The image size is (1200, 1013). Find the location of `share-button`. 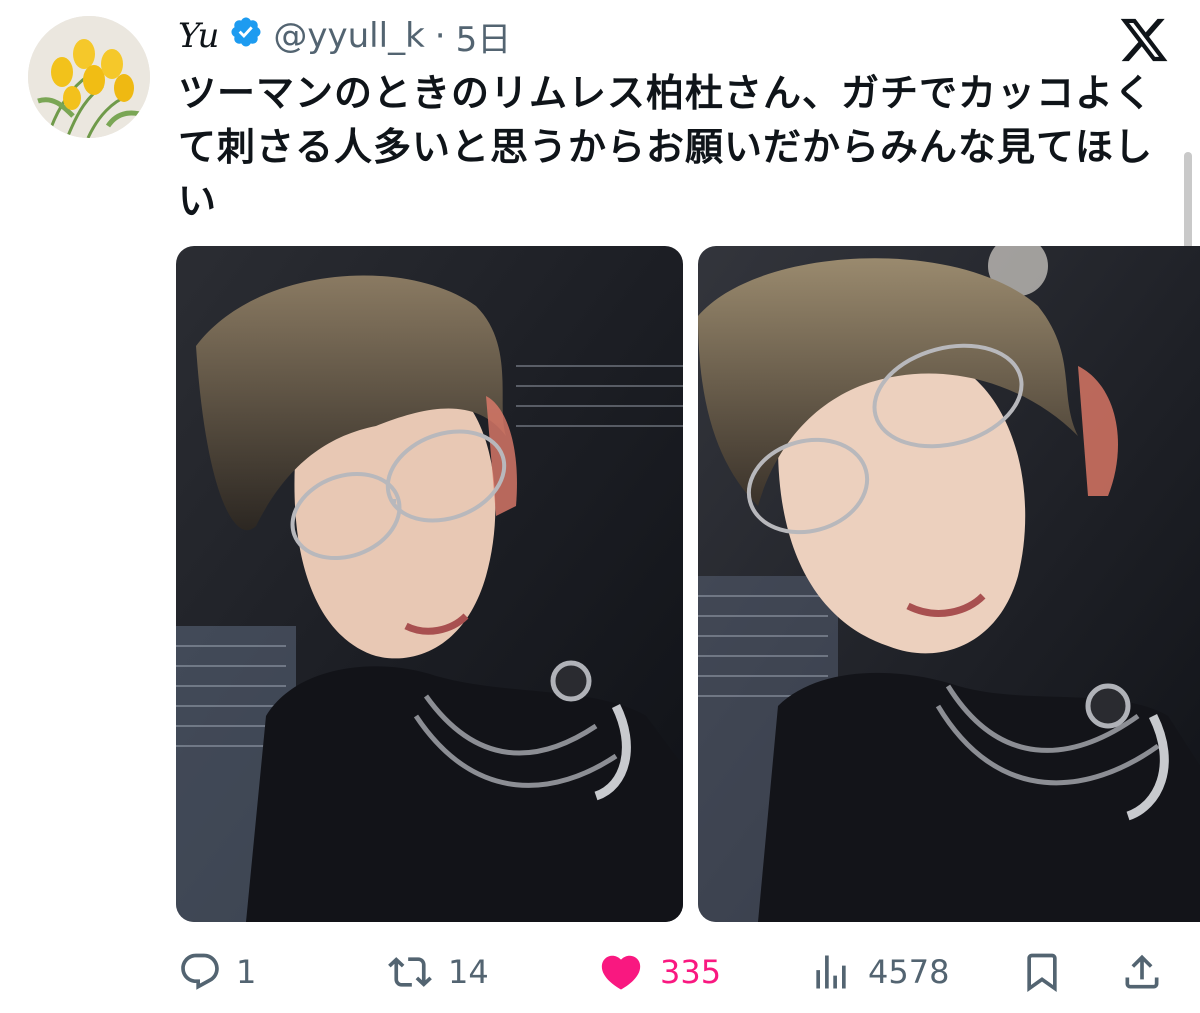

share-button is located at coordinates (1142, 972).